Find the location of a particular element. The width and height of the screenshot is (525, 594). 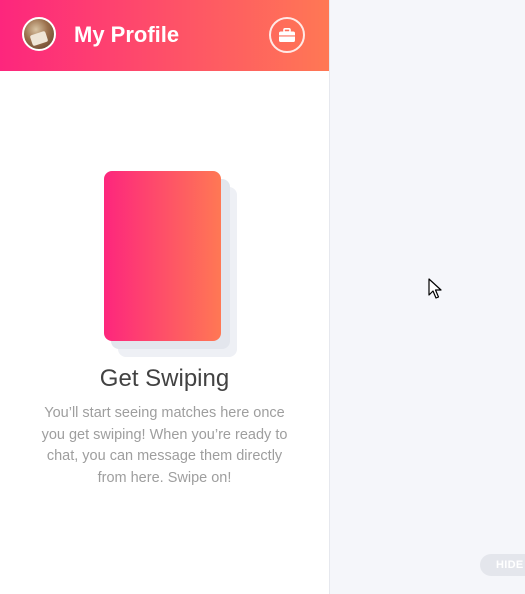

work-mode-button is located at coordinates (287, 35).